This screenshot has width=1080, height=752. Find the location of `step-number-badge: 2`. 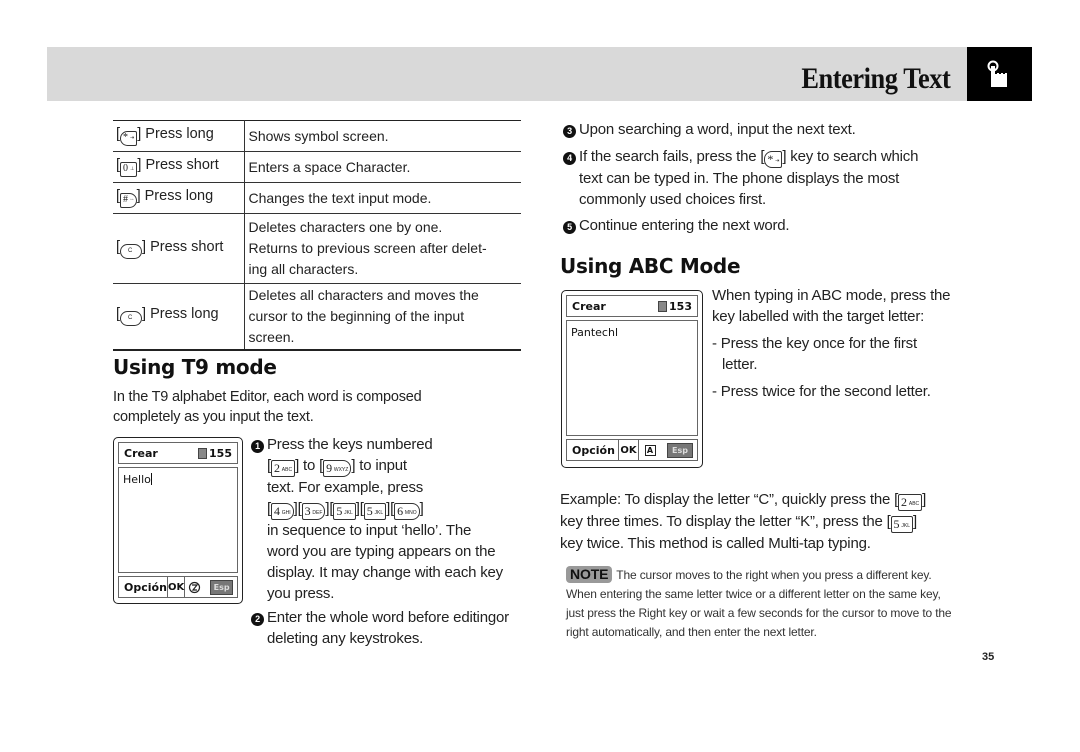

step-number-badge: 2 is located at coordinates (257, 619).